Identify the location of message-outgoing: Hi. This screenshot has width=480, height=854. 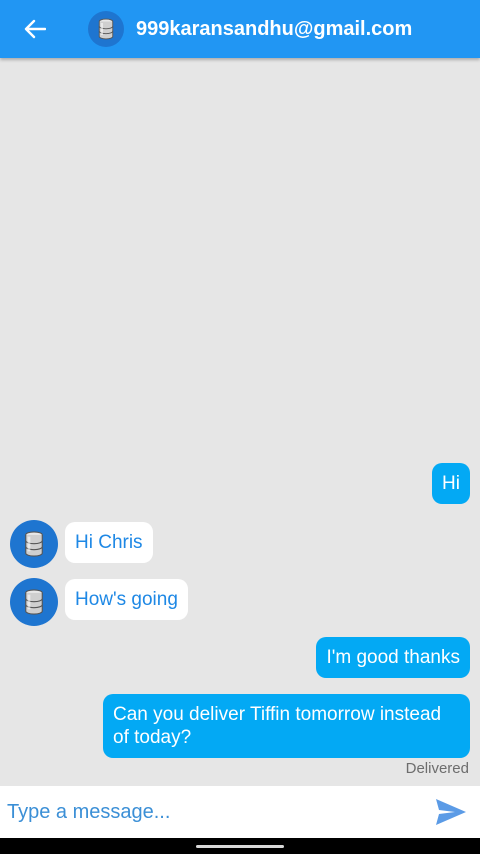
(451, 483).